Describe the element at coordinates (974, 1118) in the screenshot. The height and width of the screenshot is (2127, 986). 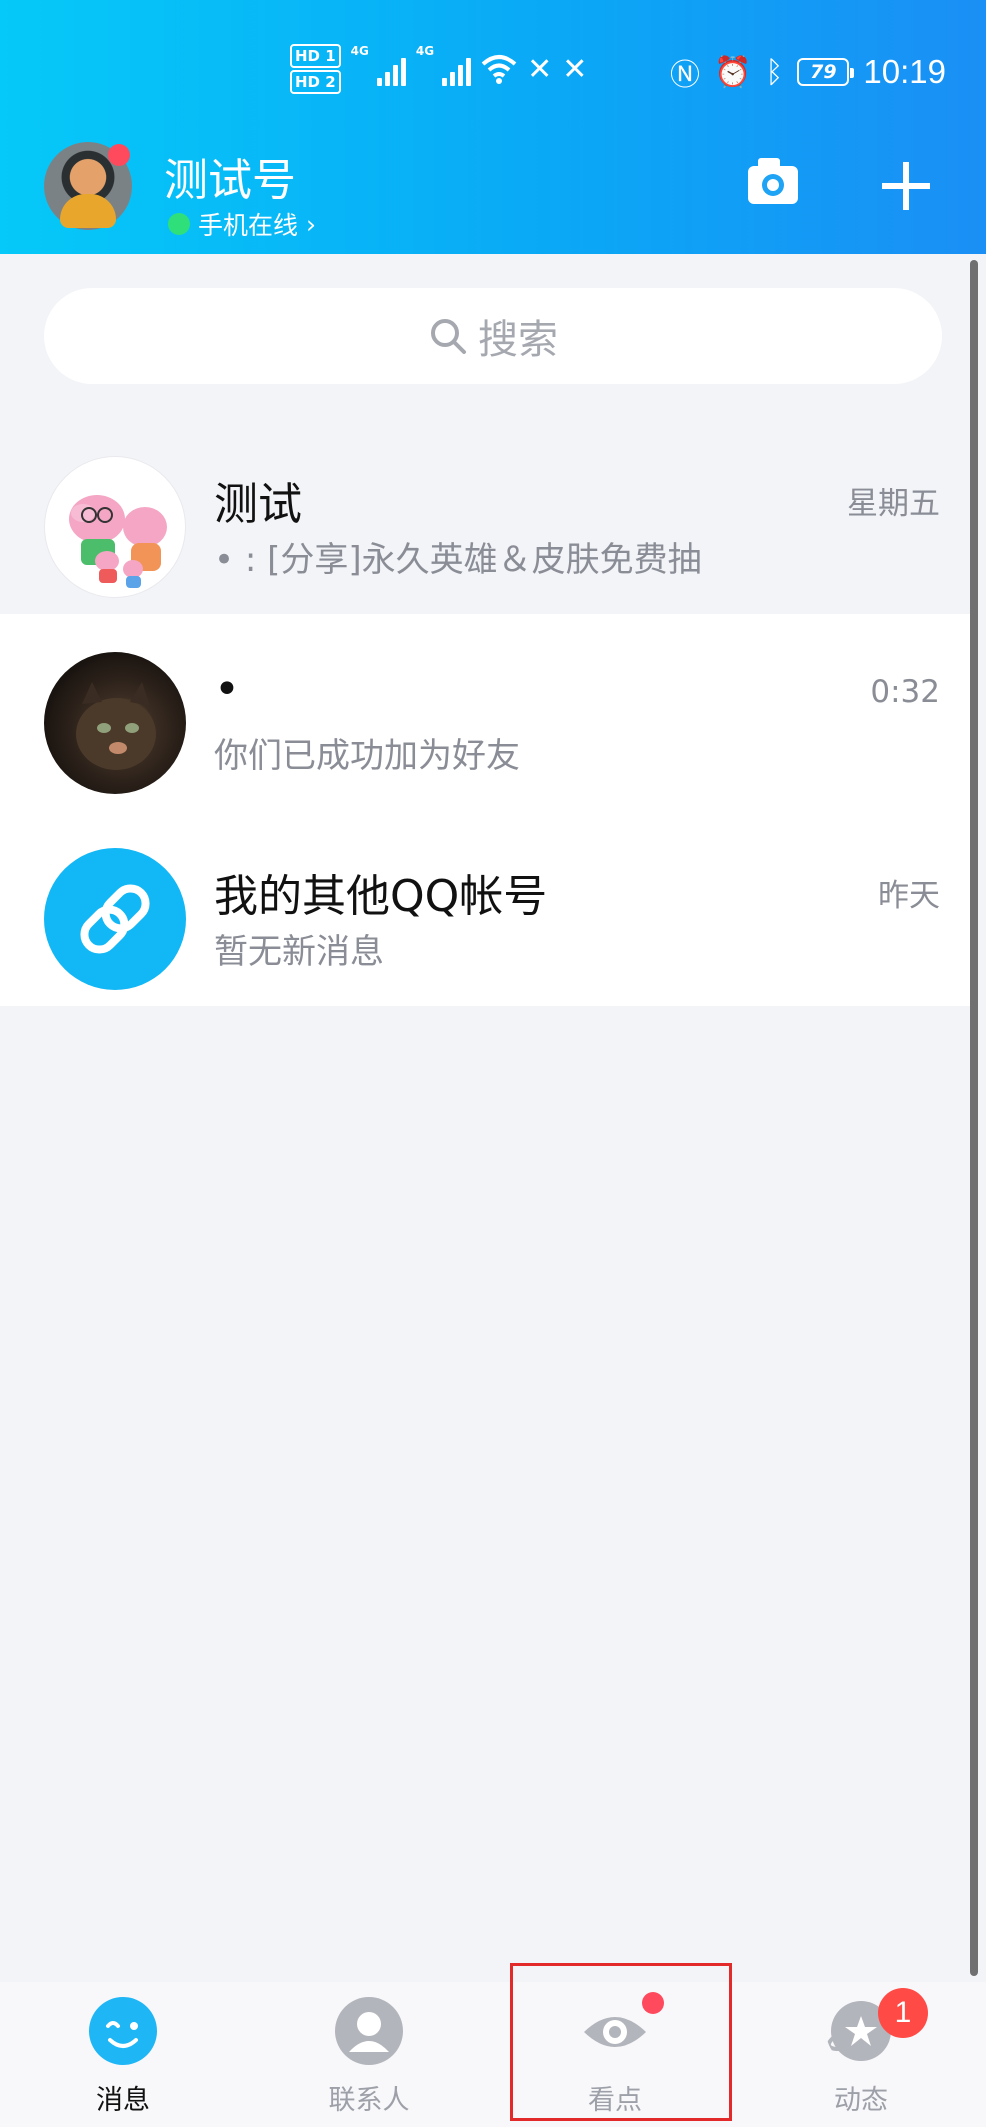
I see `scrollbar` at that location.